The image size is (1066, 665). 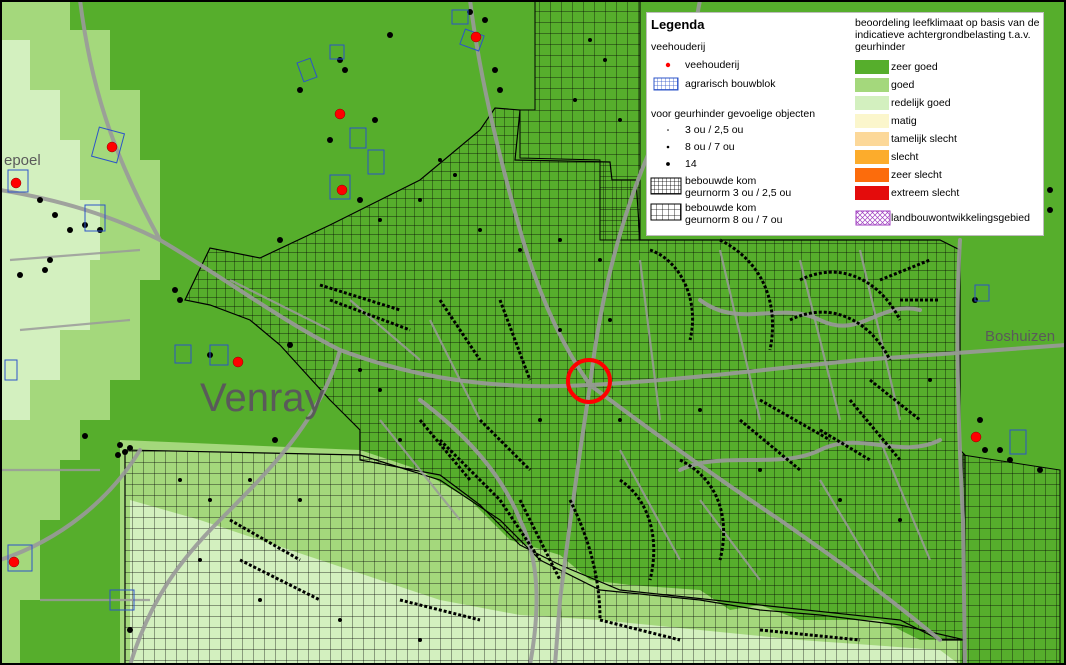 What do you see at coordinates (873, 218) in the screenshot?
I see `development-area-swatch-icon` at bounding box center [873, 218].